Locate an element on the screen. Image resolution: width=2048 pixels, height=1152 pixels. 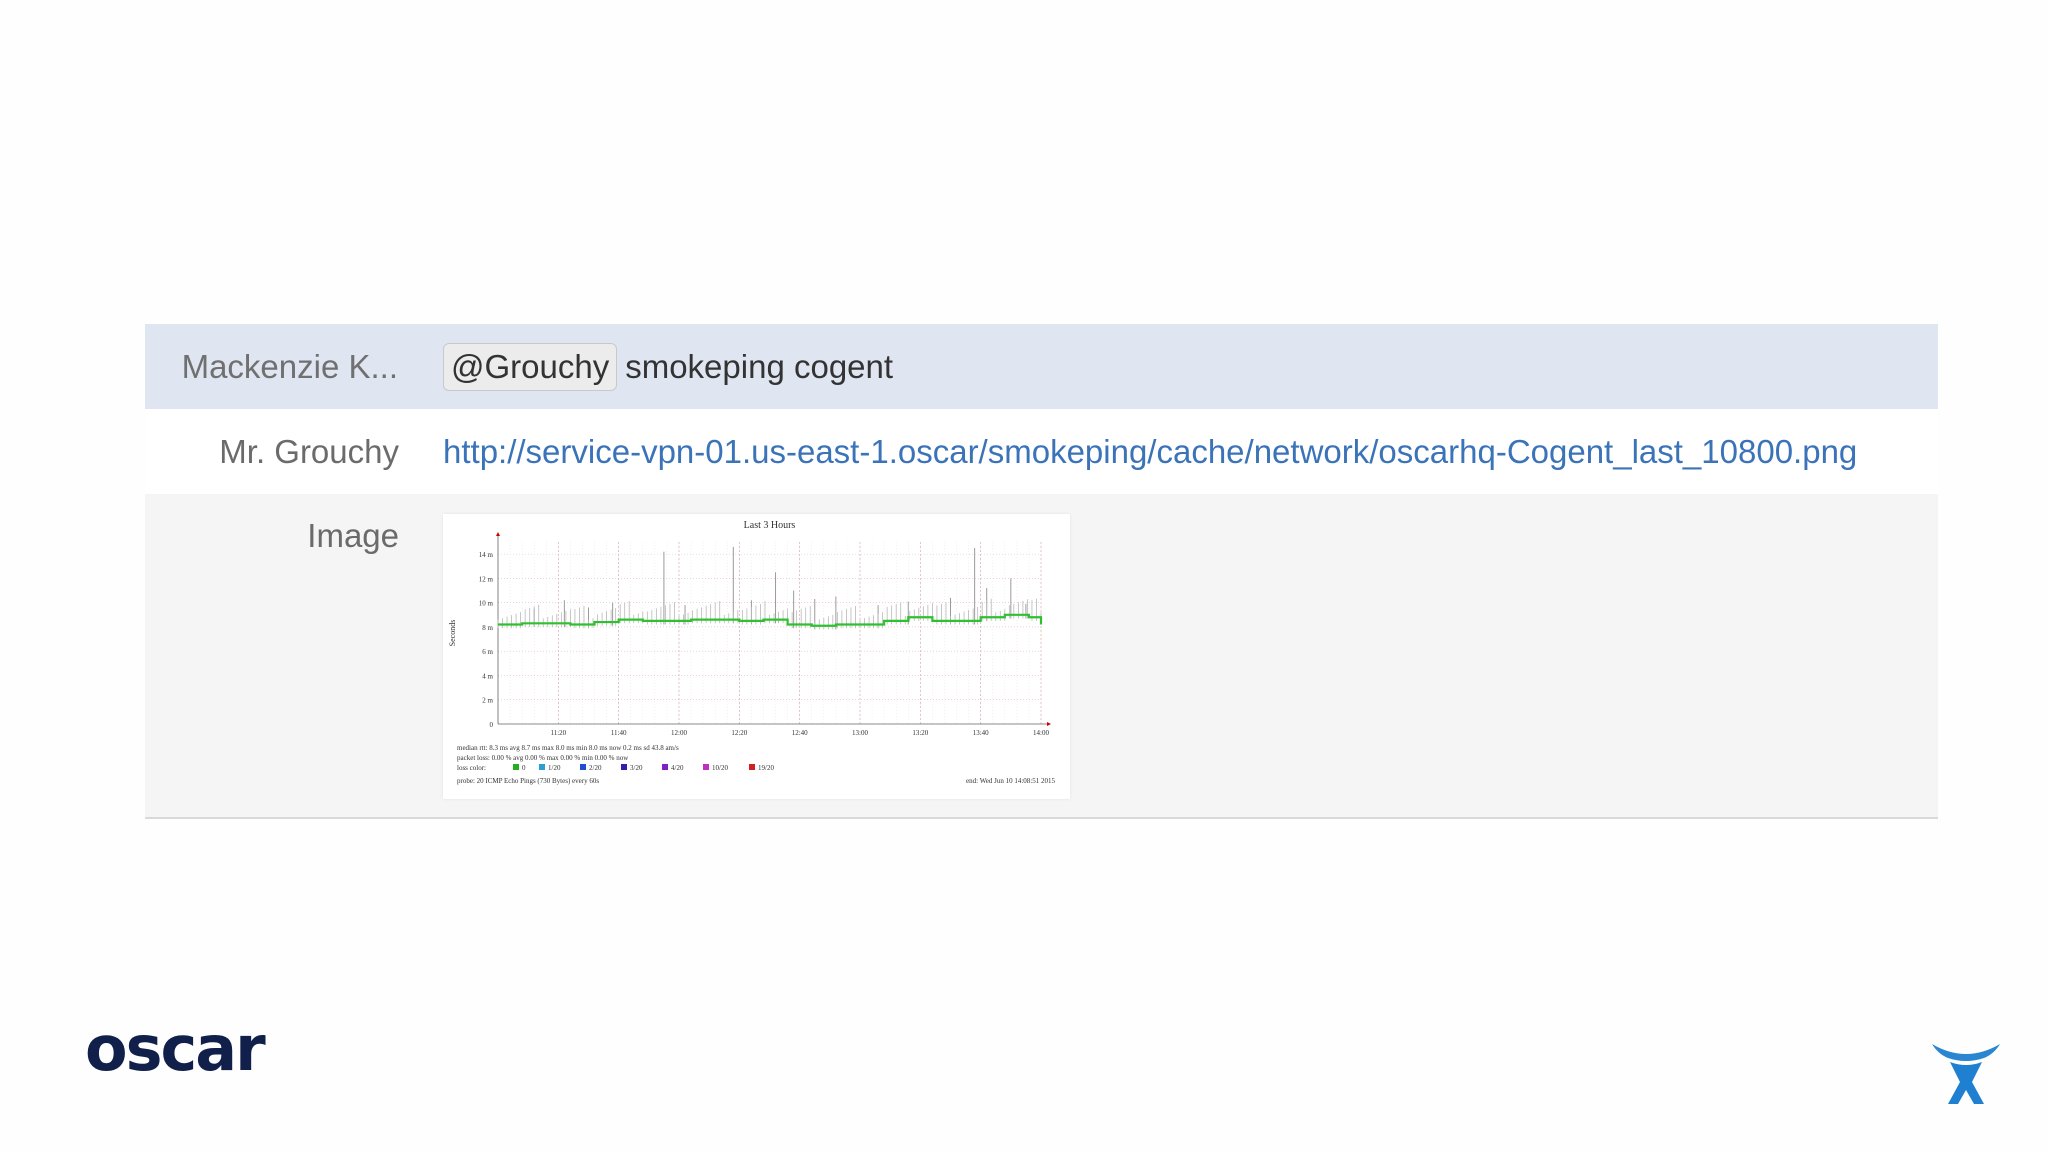
end-time-text: end: Wed Jun 10 14:08:51 2015 is located at coordinates (1010, 781).